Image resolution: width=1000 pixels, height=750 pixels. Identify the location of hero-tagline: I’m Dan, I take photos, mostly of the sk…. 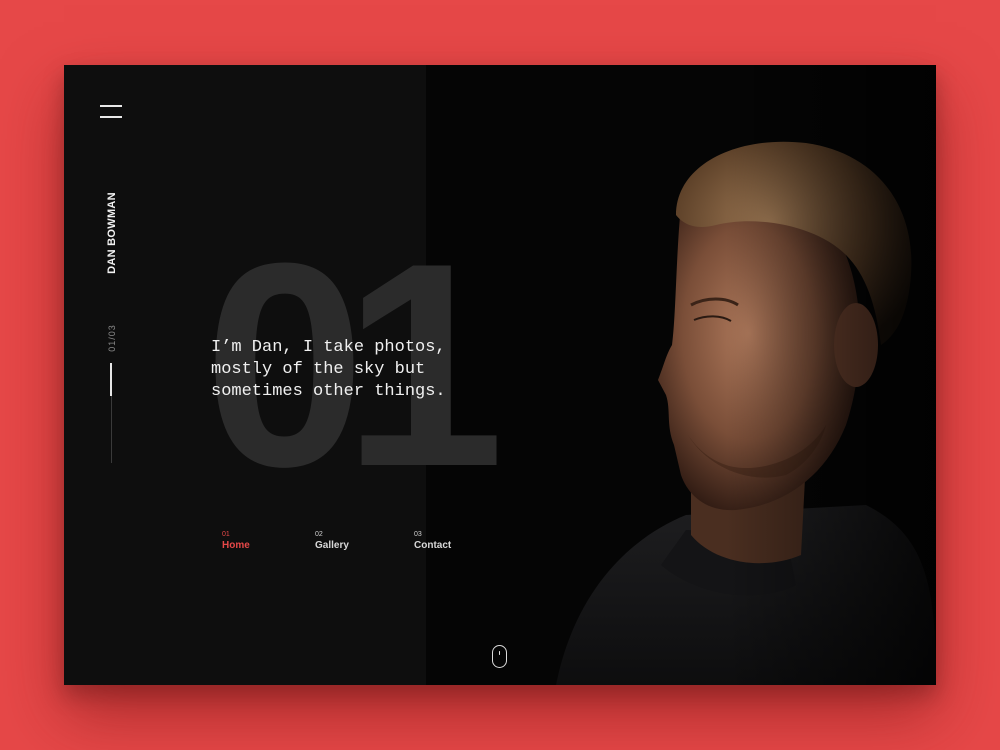
(361, 370).